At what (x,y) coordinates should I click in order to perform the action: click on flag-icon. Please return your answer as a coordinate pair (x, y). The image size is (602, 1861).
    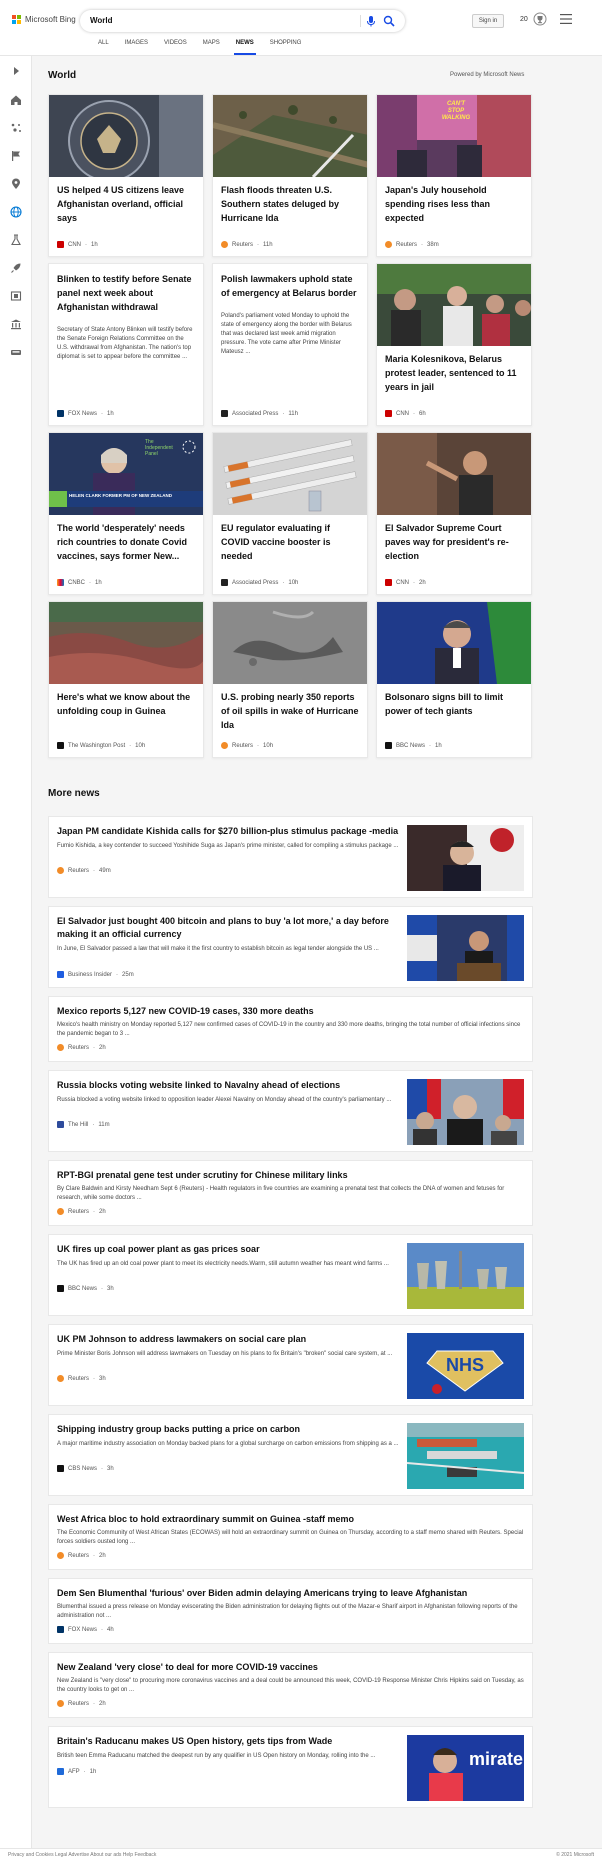
    Looking at the image, I should click on (16, 156).